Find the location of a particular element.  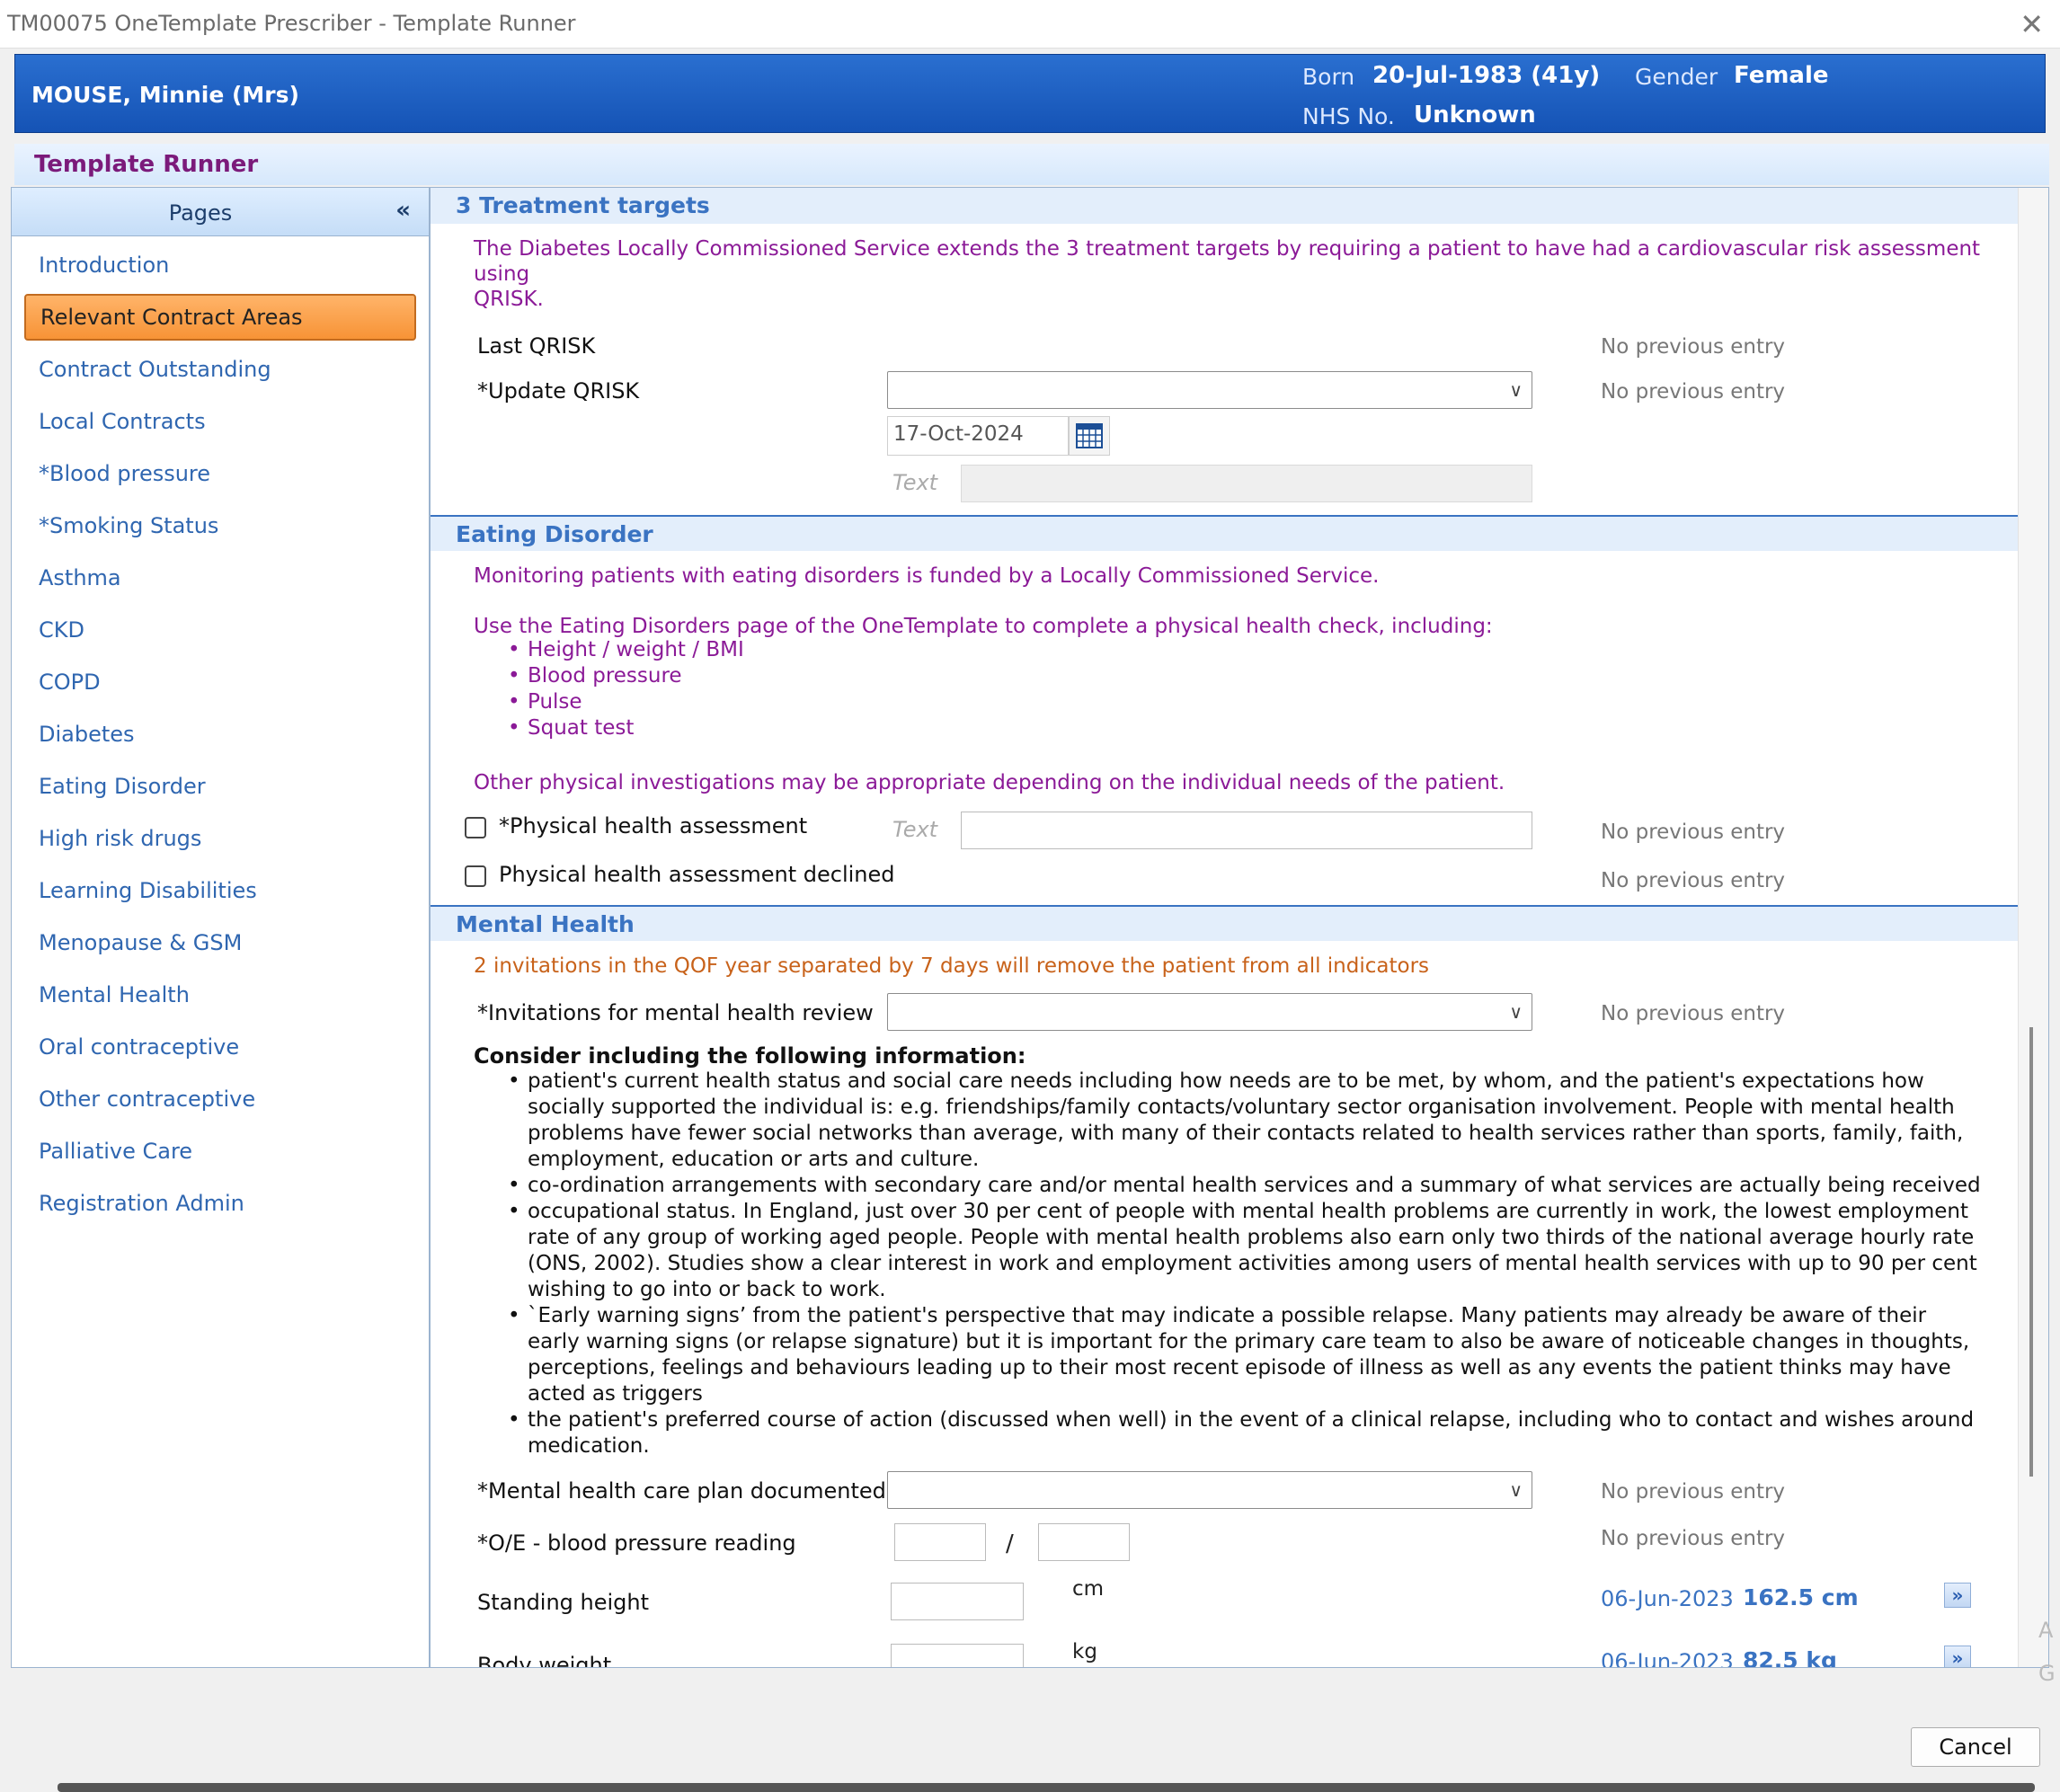

physical-health-assessment-label: *Physical health assessment is located at coordinates (653, 825).